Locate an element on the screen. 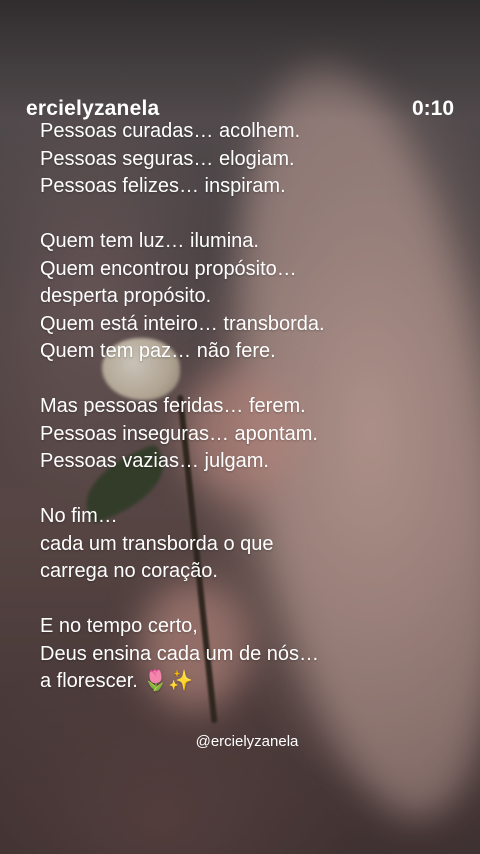 The width and height of the screenshot is (480, 854). poem-line: Pessoas felizes… inspiram. is located at coordinates (163, 186).